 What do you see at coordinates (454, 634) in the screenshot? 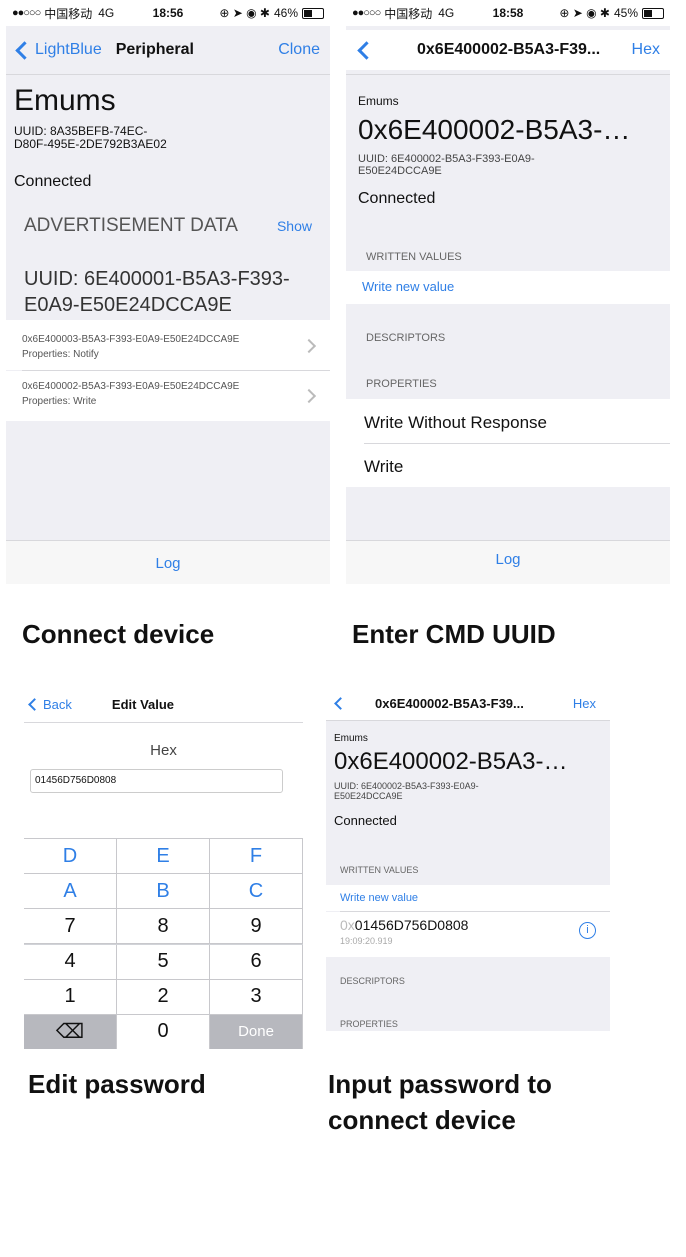
I see `caption-enter-cmd-uuid: Enter CMD UUID` at bounding box center [454, 634].